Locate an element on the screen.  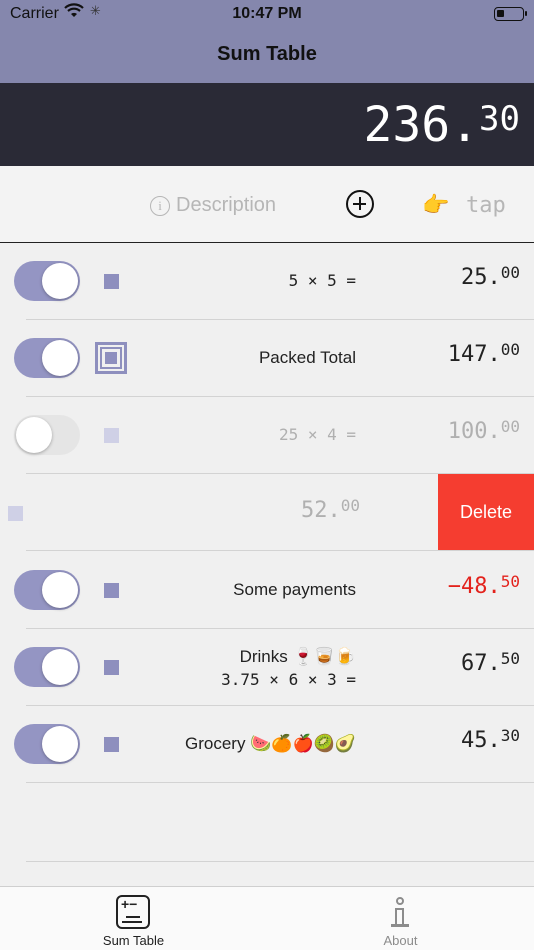
row-label: 25 × 4 = is located at coordinates (317, 434).